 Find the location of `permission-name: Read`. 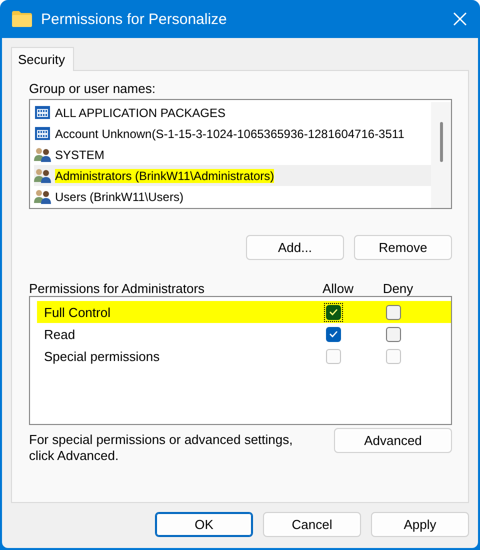

permission-name: Read is located at coordinates (59, 334).